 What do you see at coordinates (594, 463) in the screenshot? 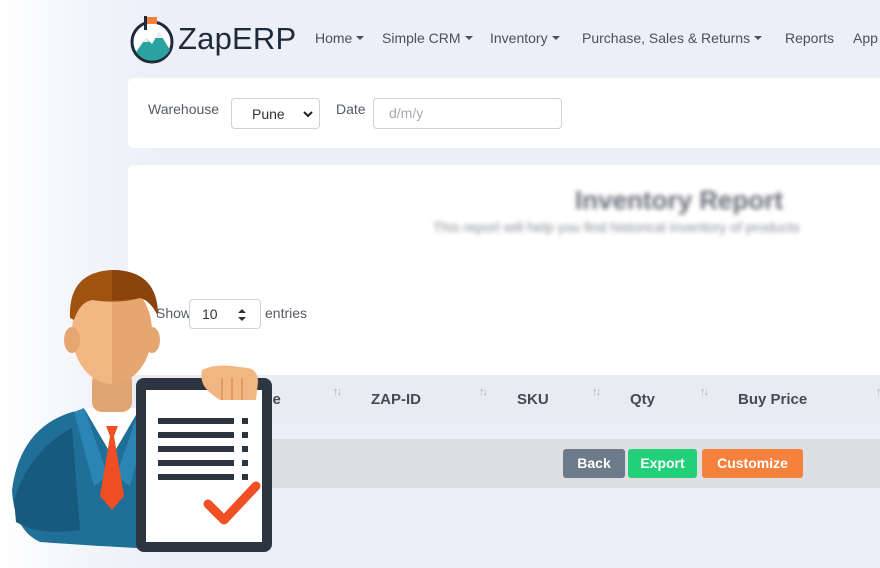
I see `back-button: Back` at bounding box center [594, 463].